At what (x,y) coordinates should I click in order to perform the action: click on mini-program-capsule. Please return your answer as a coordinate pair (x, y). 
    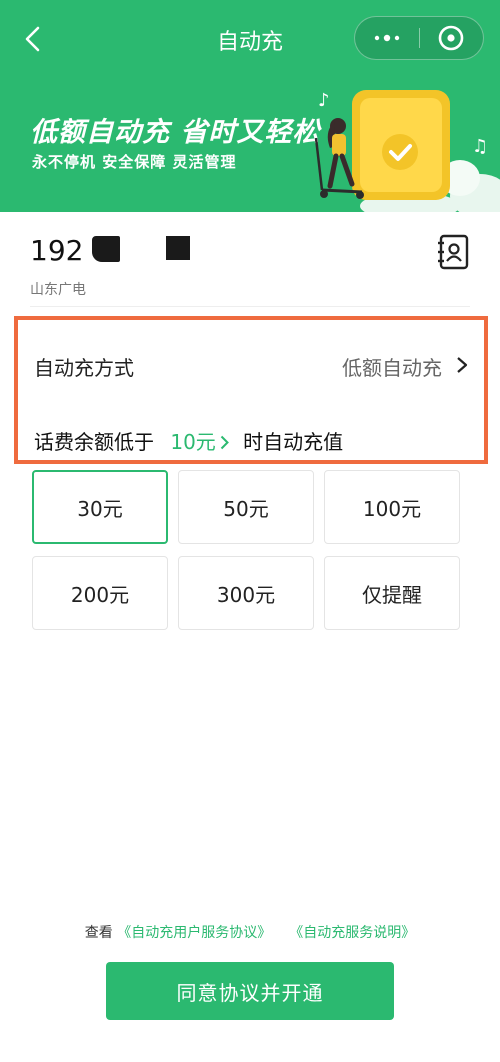
    Looking at the image, I should click on (419, 38).